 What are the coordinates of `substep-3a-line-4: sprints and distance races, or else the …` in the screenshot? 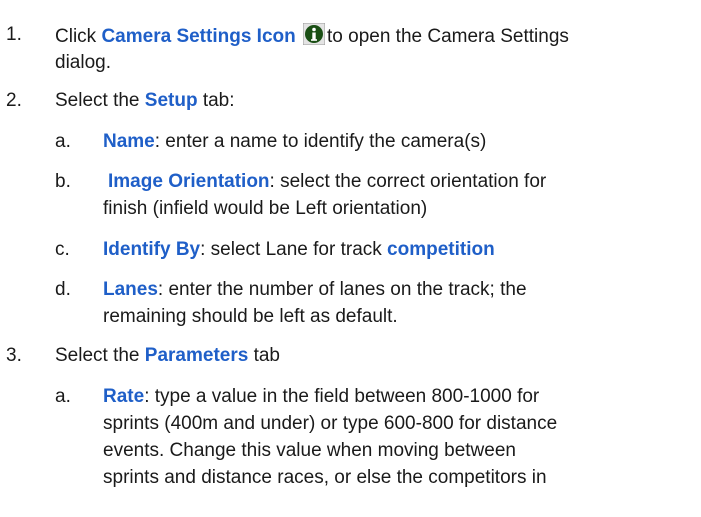 It's located at (325, 477).